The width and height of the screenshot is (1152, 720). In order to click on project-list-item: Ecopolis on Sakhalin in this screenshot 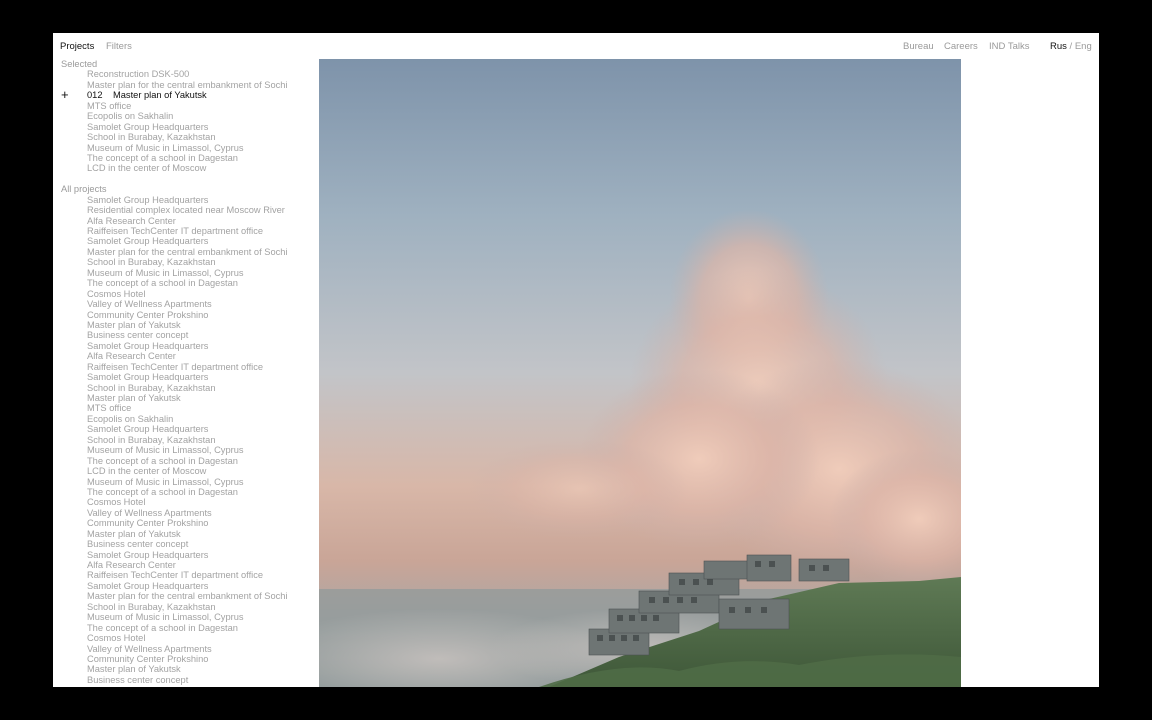, I will do `click(184, 419)`.